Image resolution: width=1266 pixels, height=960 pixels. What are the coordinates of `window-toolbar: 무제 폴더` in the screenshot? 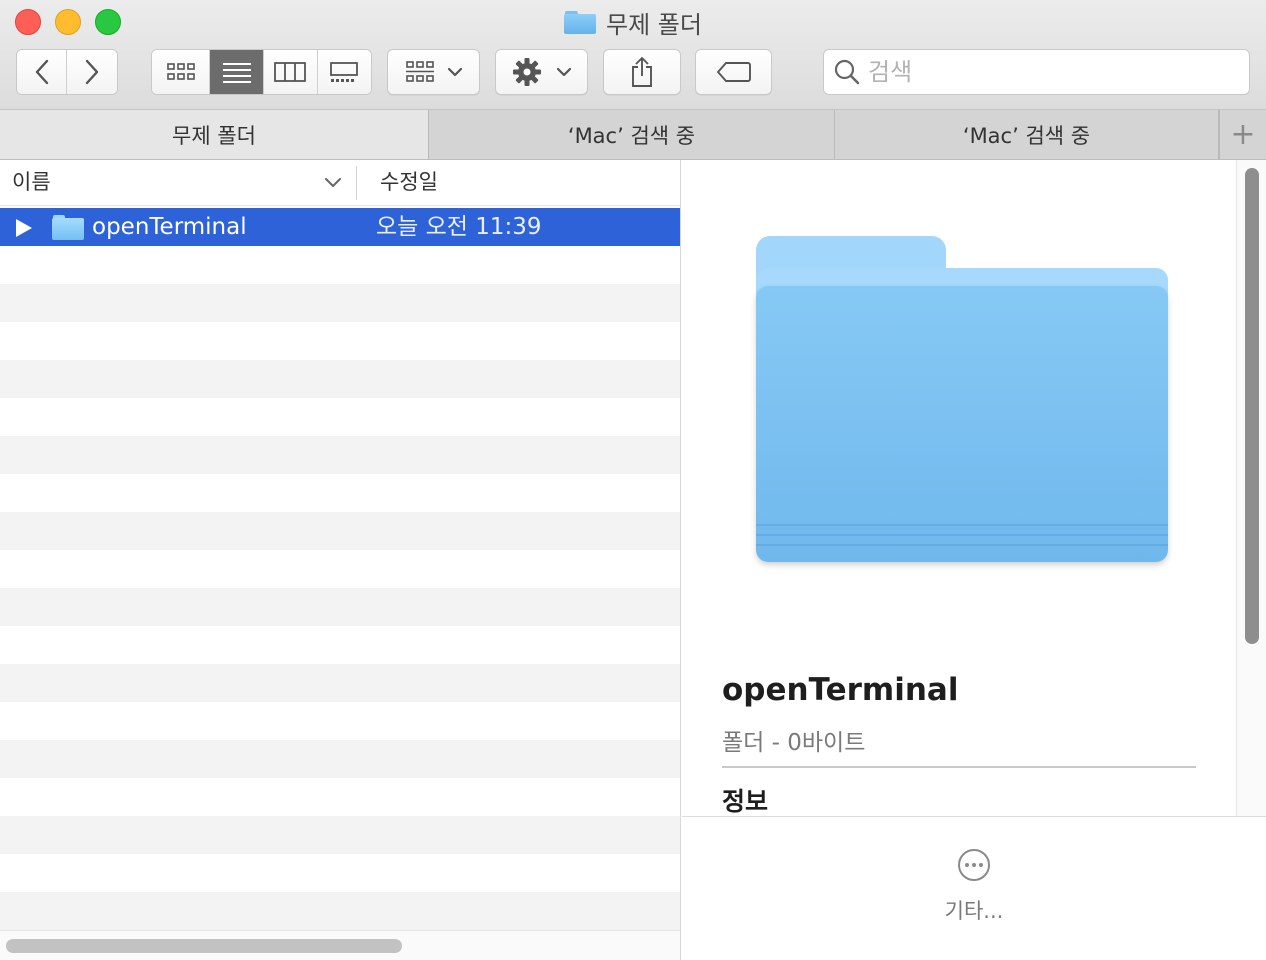 It's located at (633, 55).